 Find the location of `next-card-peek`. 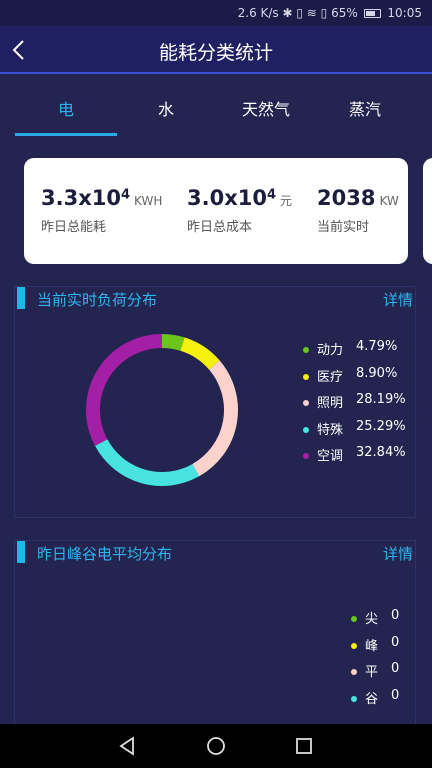

next-card-peek is located at coordinates (427, 211).